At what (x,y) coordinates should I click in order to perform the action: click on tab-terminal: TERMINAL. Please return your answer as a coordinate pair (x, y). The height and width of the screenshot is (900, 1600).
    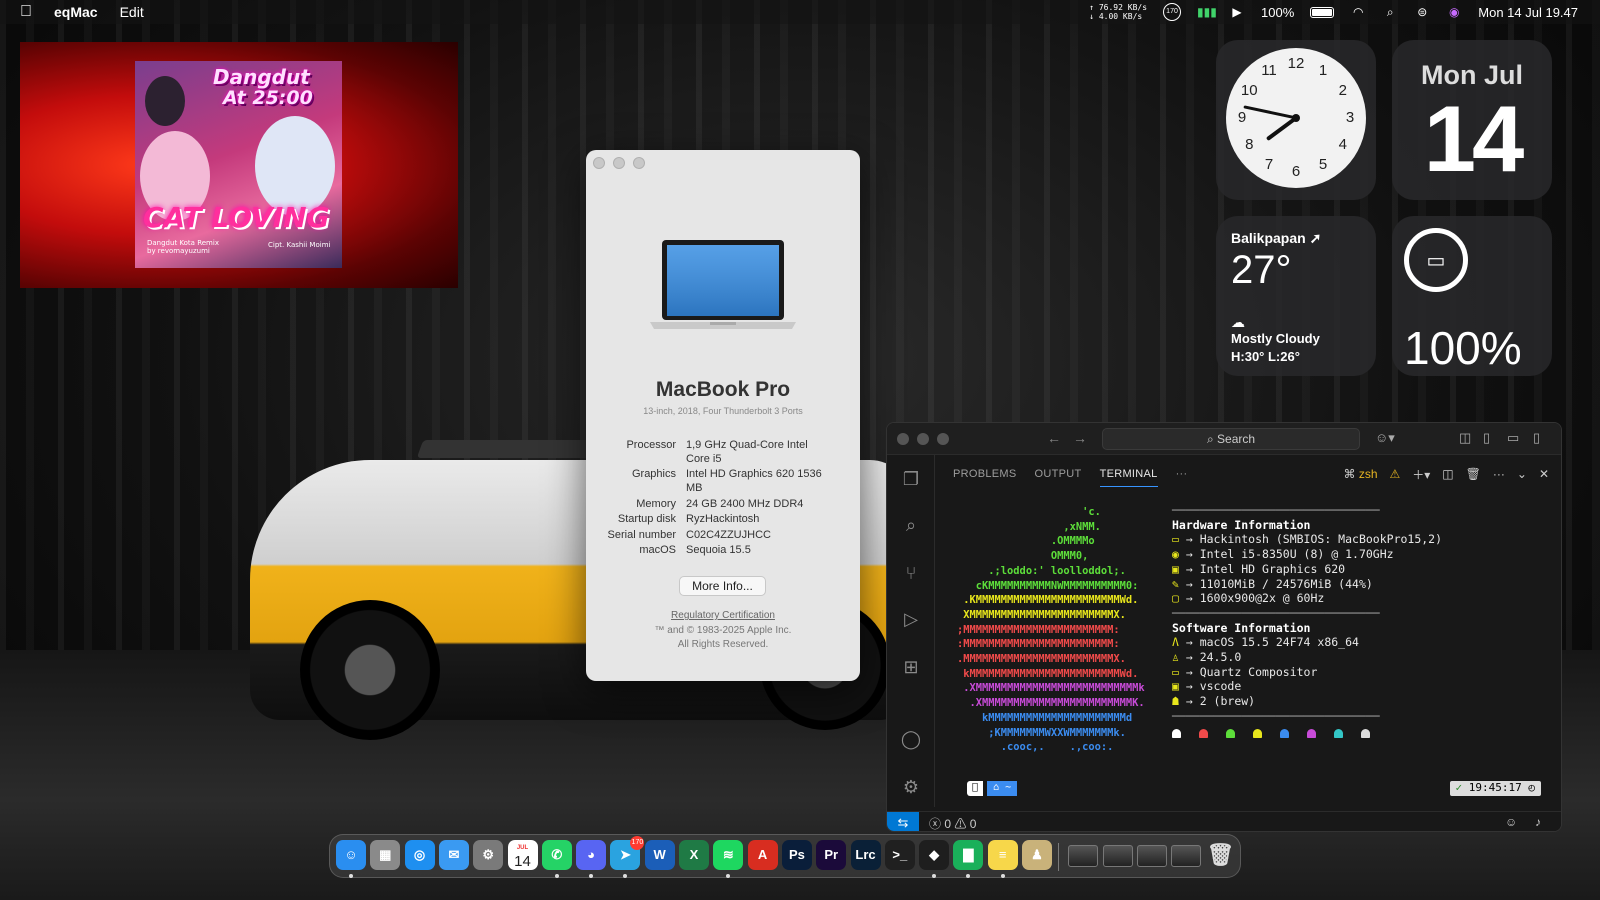
    Looking at the image, I should click on (1128, 474).